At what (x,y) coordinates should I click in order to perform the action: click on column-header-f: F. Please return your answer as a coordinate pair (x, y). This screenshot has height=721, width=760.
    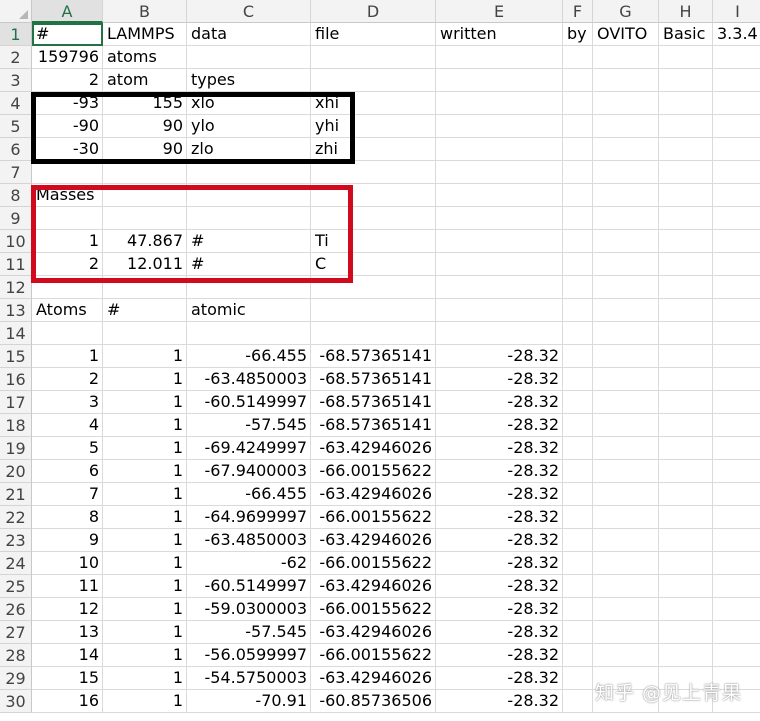
    Looking at the image, I should click on (578, 11).